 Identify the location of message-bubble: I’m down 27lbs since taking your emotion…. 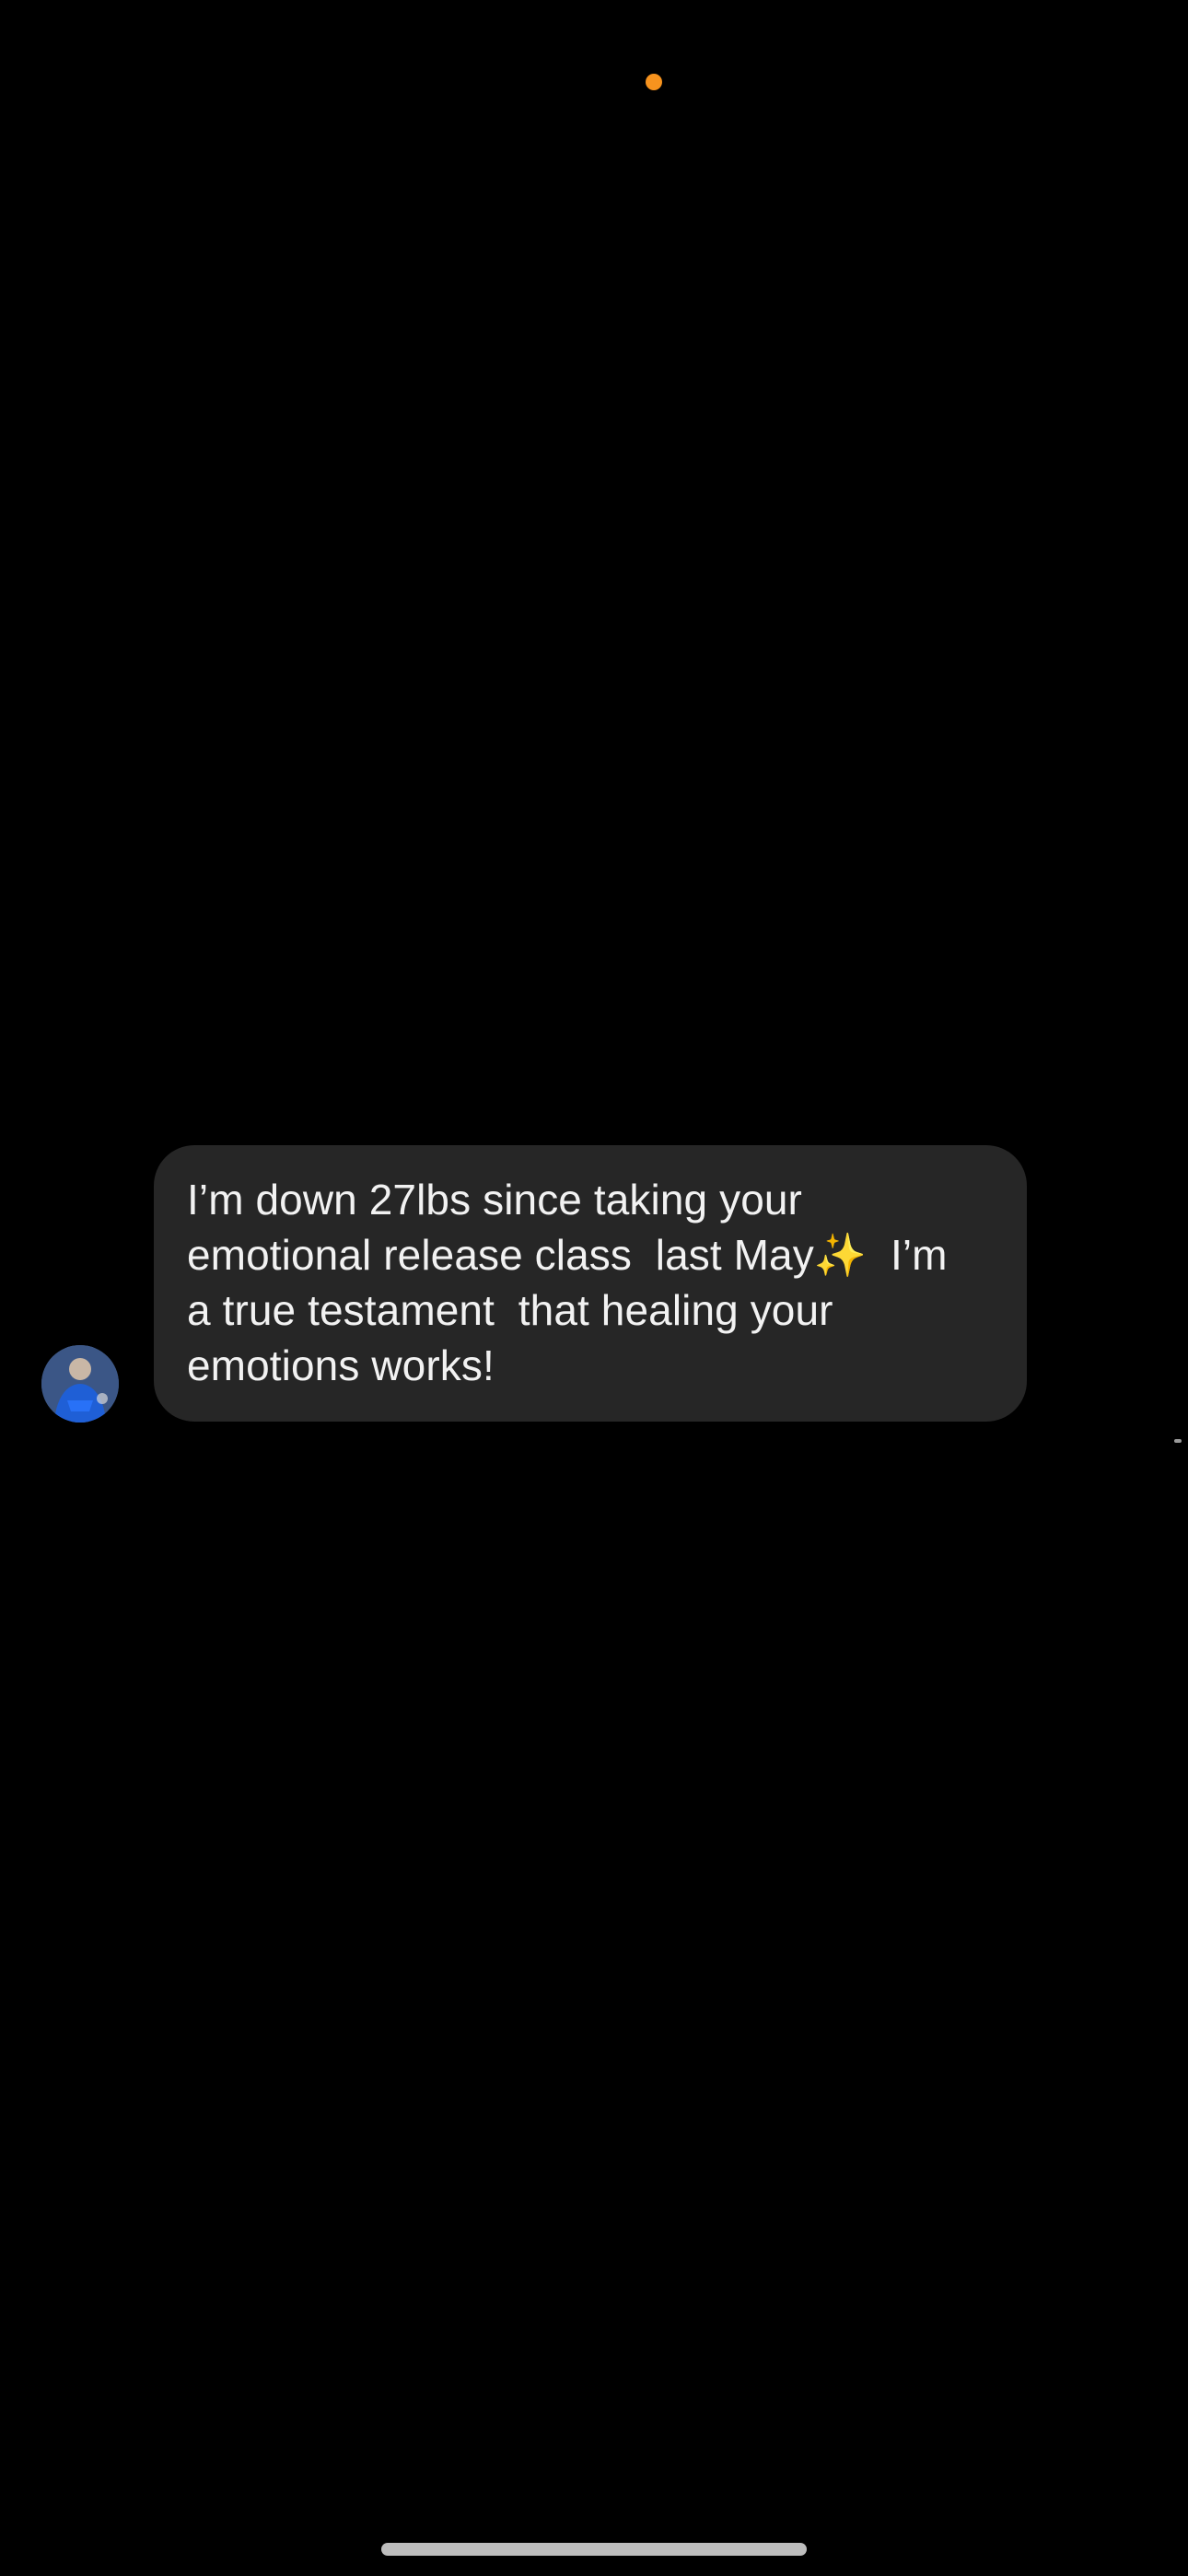
(590, 1283).